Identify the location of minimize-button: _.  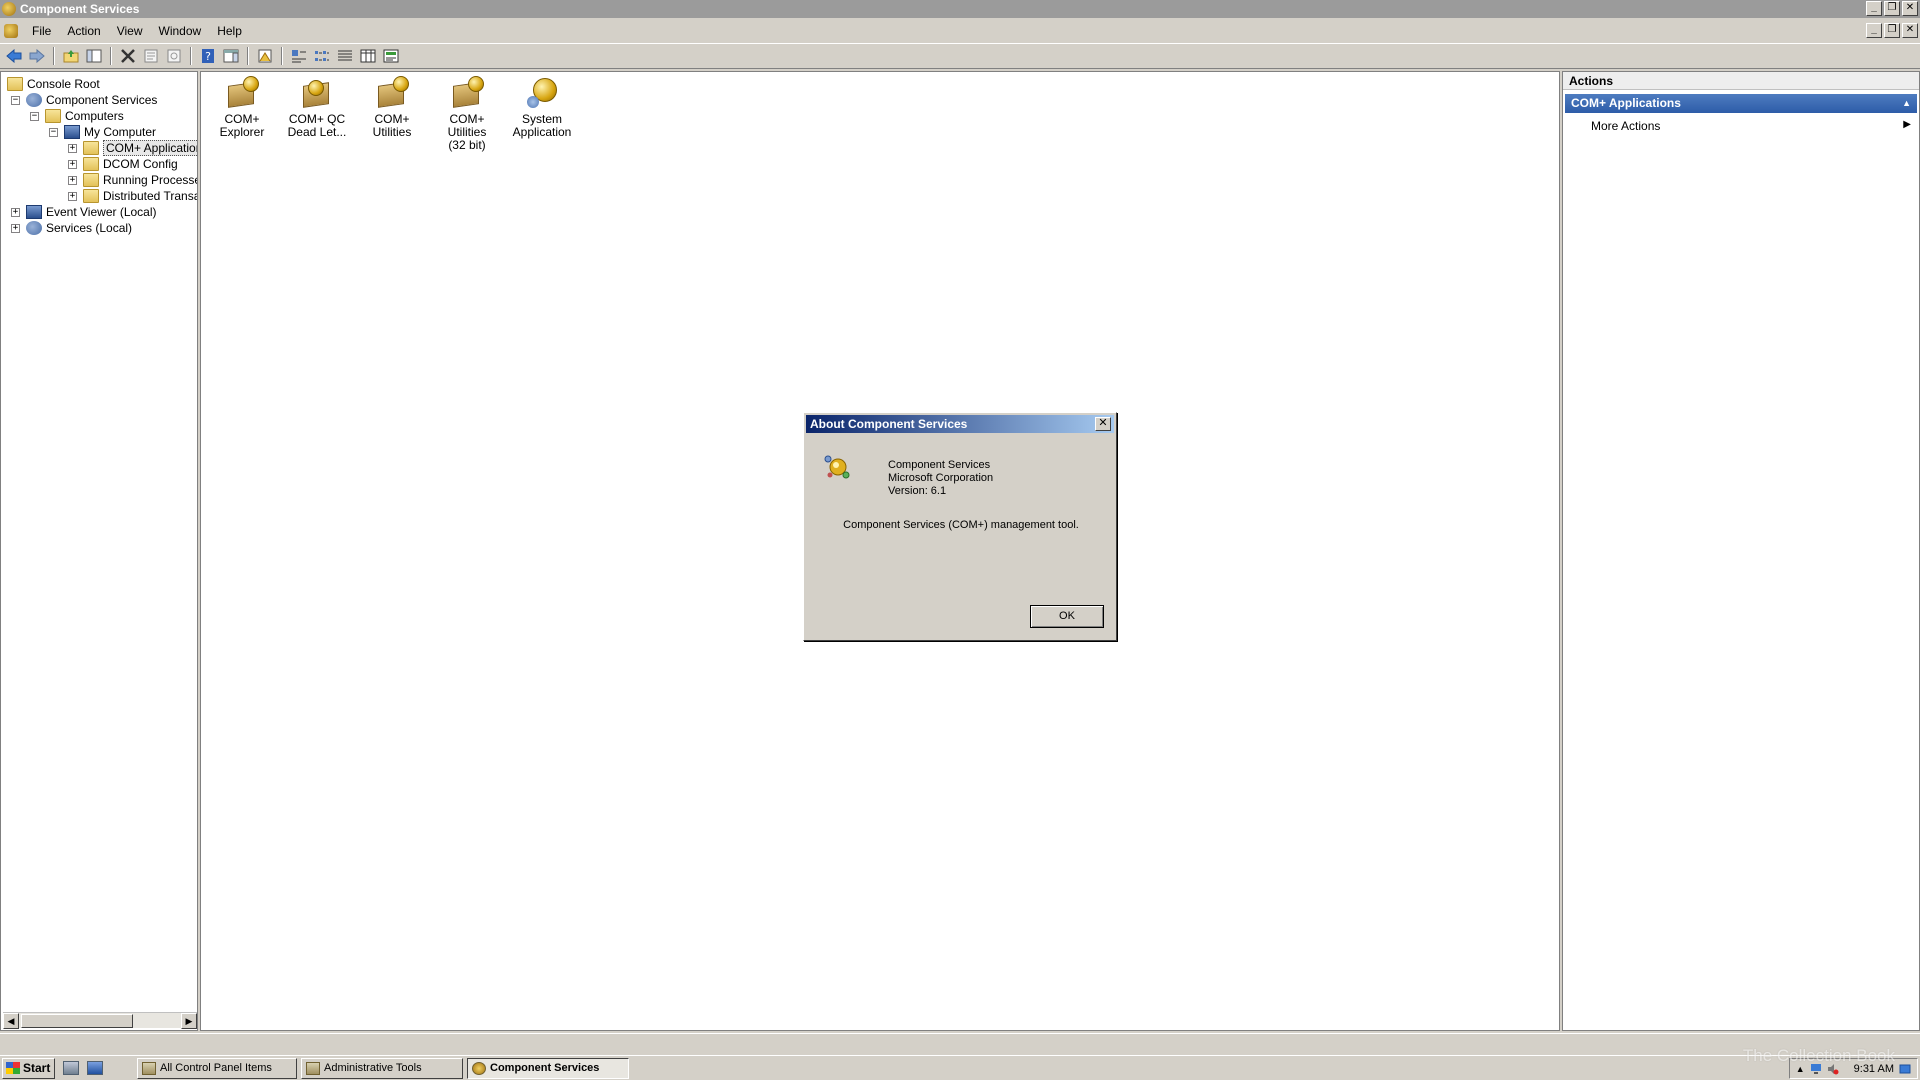
(1874, 8).